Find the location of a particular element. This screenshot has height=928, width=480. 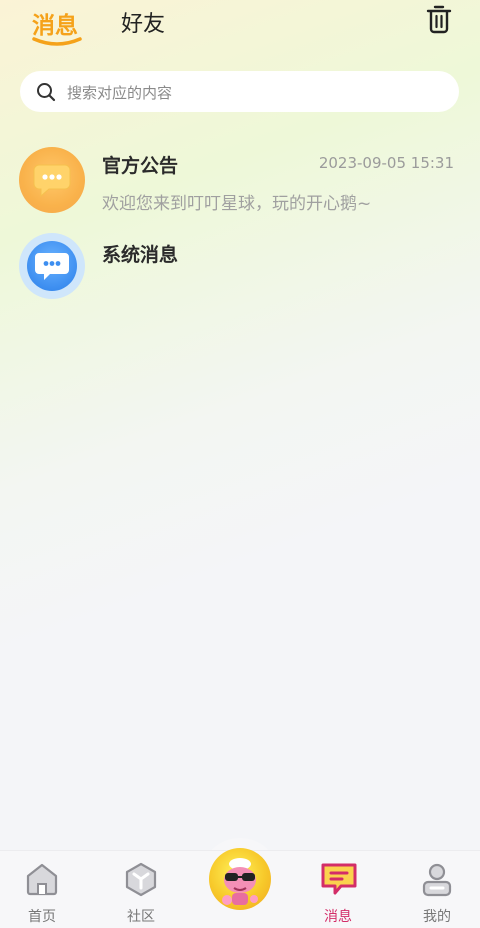

trash-icon is located at coordinates (439, 19).